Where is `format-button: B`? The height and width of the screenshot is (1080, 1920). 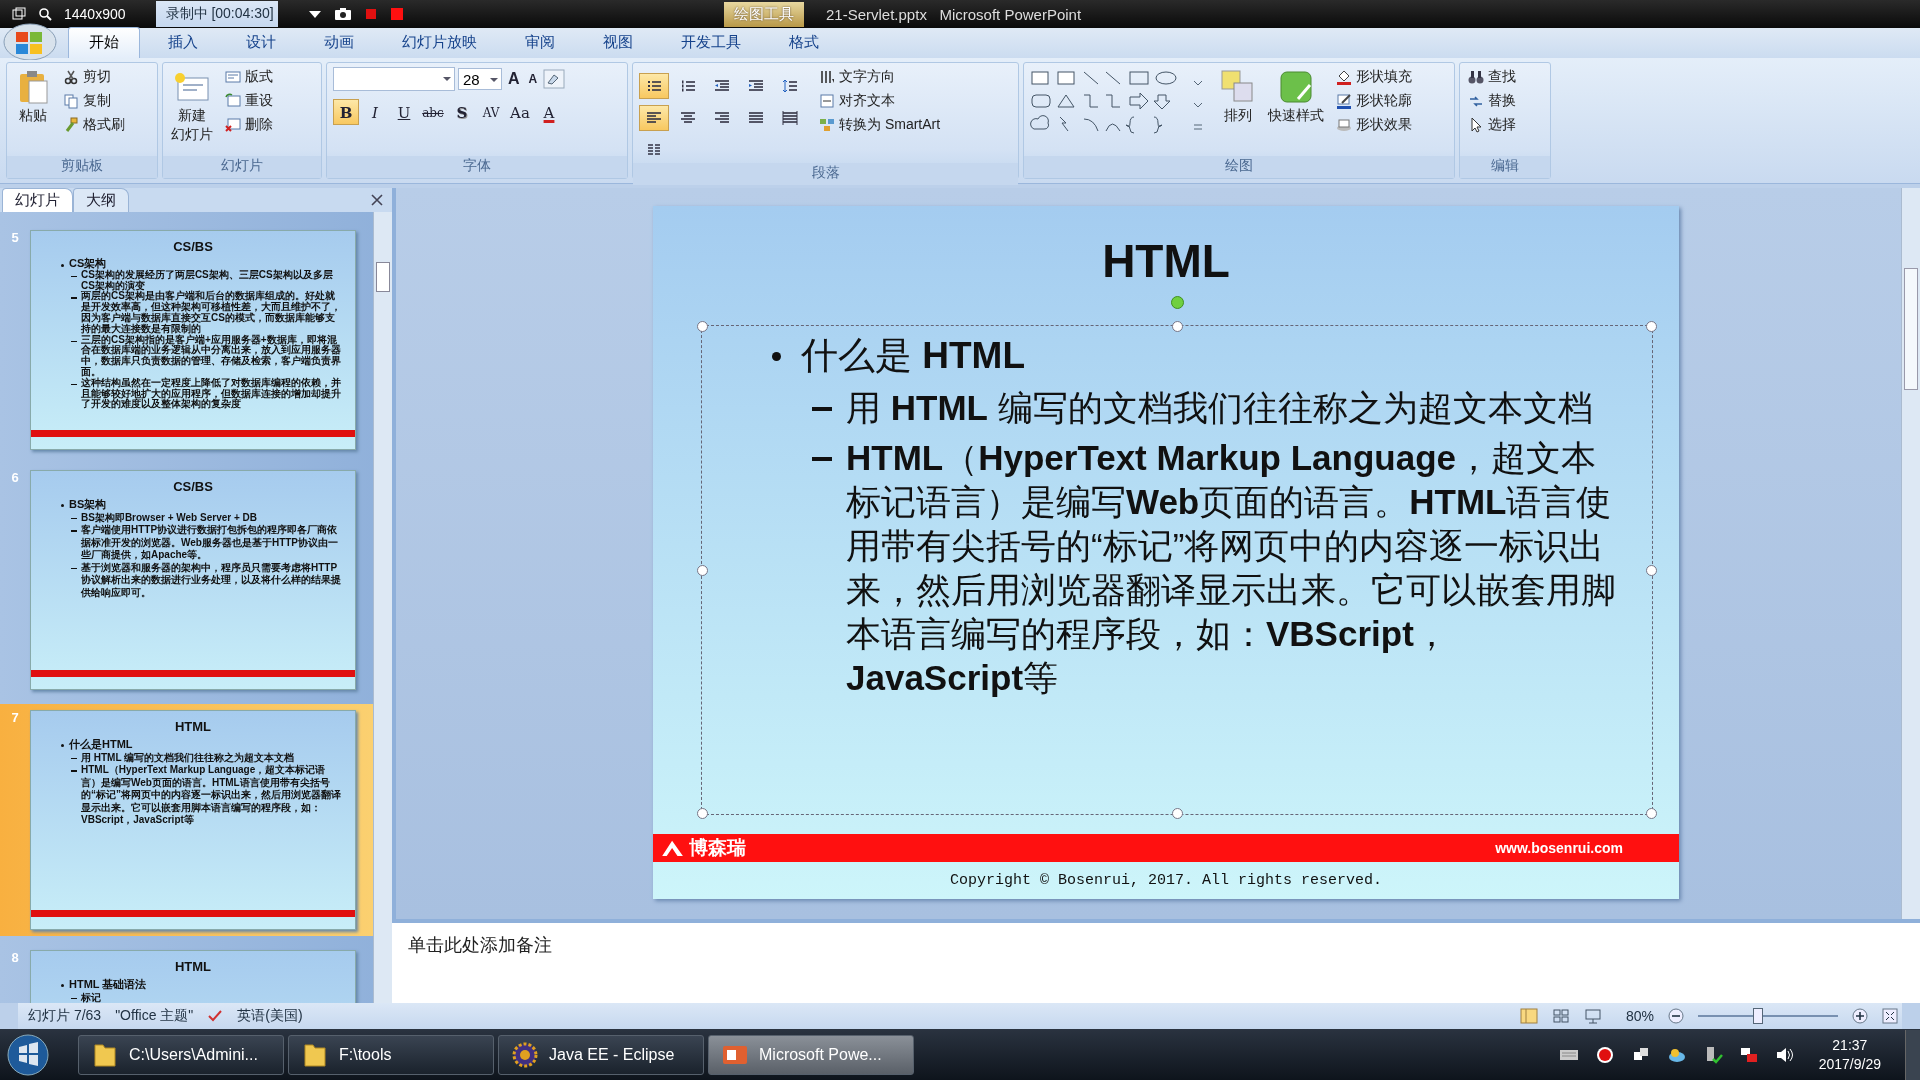
format-button: B is located at coordinates (346, 112).